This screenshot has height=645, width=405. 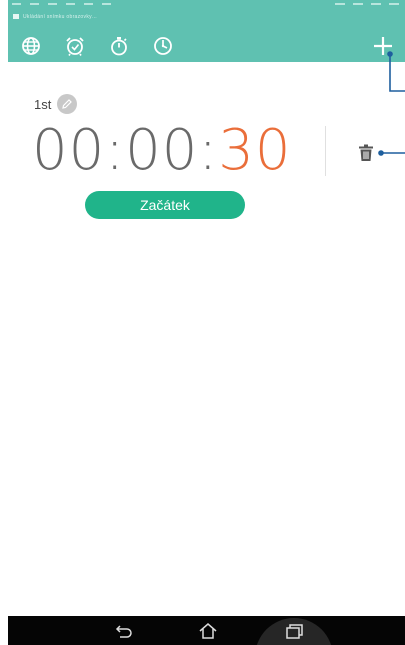 What do you see at coordinates (366, 153) in the screenshot?
I see `trash-icon` at bounding box center [366, 153].